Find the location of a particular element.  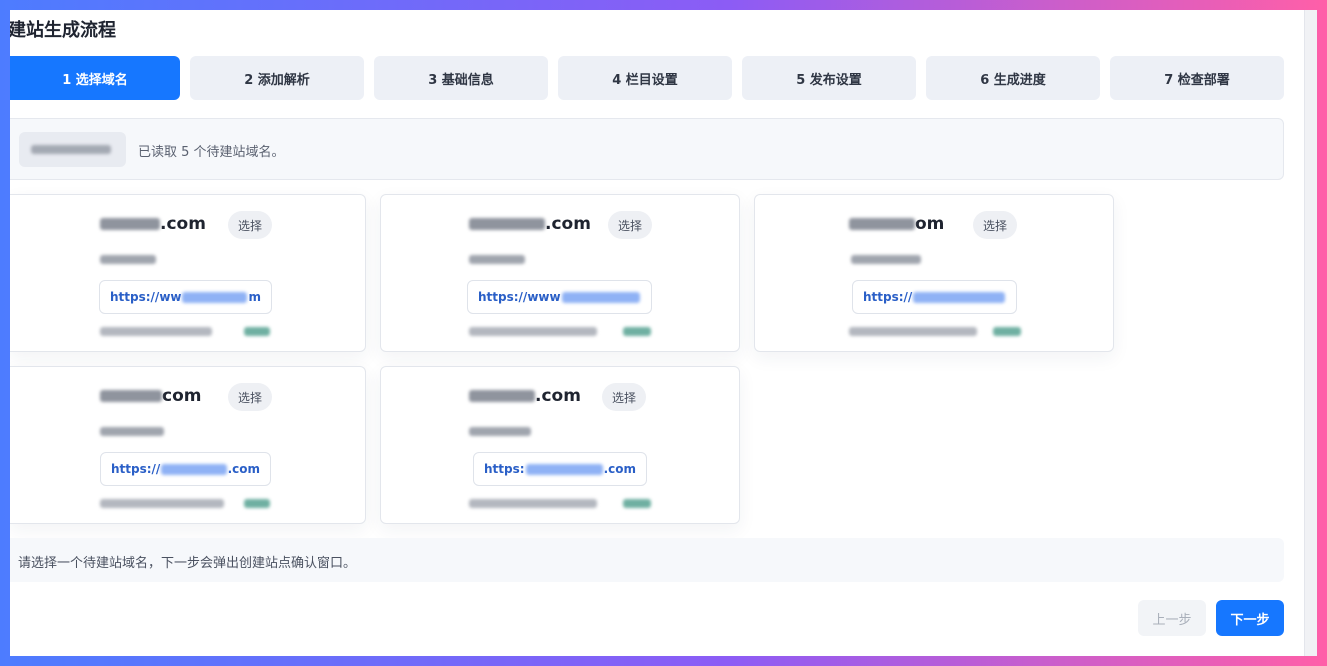

next-step-button: 下一步 is located at coordinates (1250, 618).